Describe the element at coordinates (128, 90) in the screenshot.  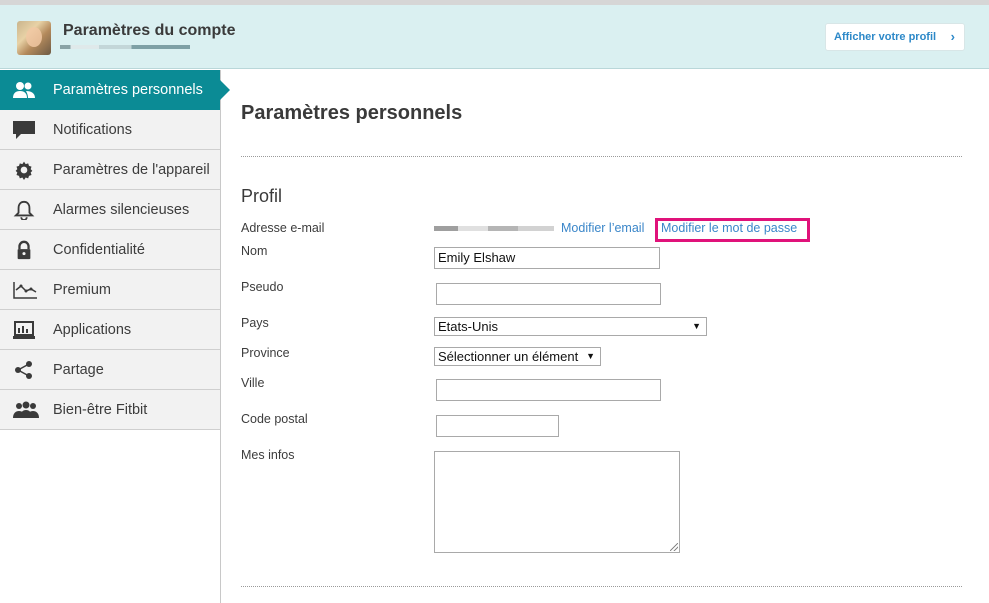
I see `sidebar-item-label: Paramètres personnels` at that location.